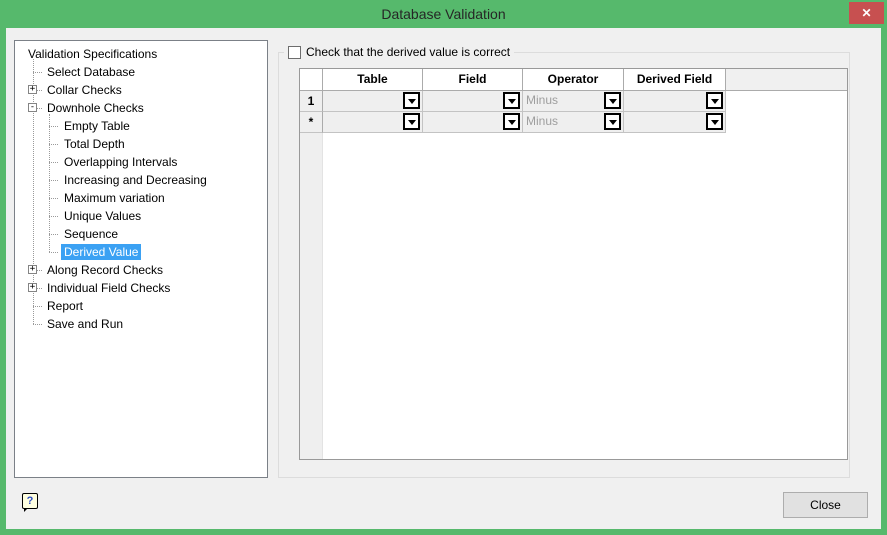 The width and height of the screenshot is (887, 535). I want to click on derived-value-checkbox, so click(294, 52).